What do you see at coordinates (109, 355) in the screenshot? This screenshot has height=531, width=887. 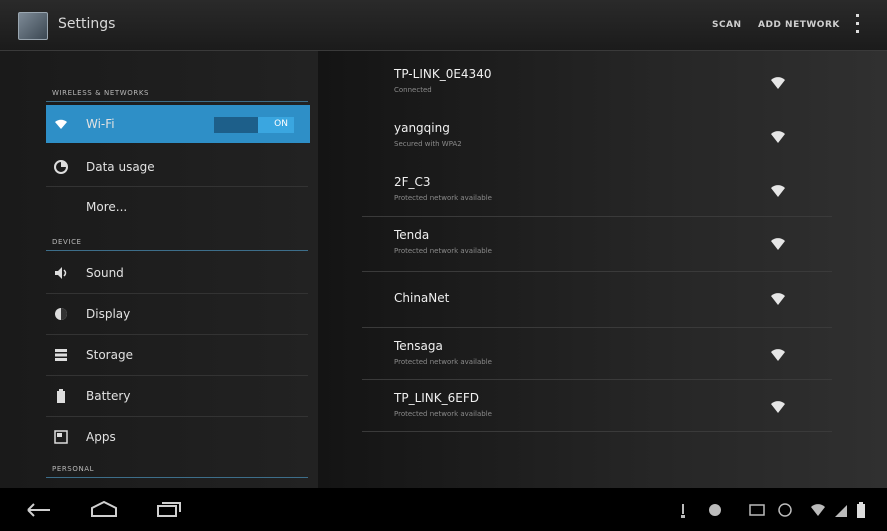 I see `sidebar-item-label: Storage` at bounding box center [109, 355].